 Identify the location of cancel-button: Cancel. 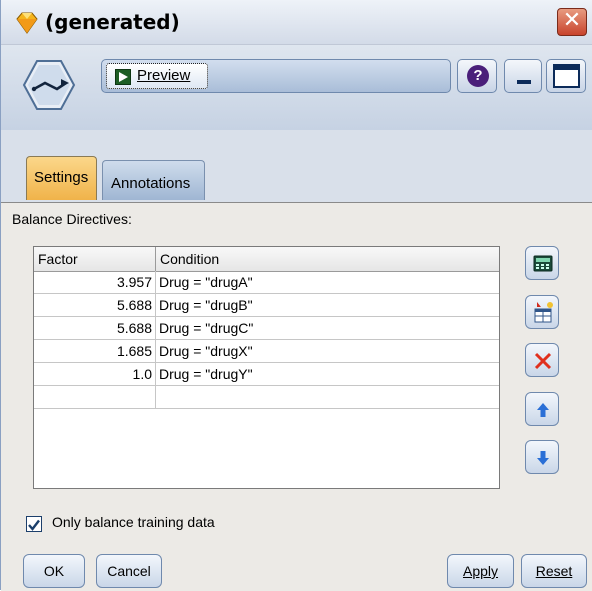
(129, 571).